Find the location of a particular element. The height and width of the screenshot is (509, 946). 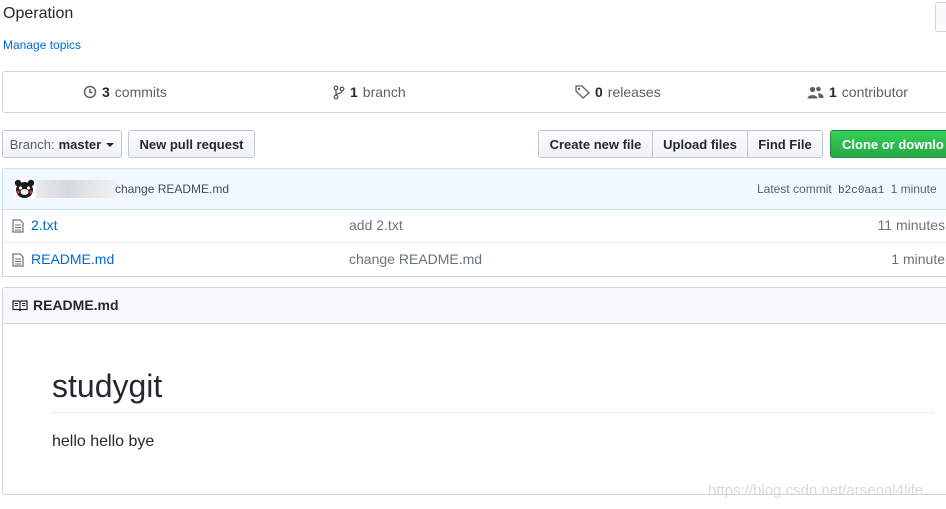

releases-label: releases is located at coordinates (634, 92).